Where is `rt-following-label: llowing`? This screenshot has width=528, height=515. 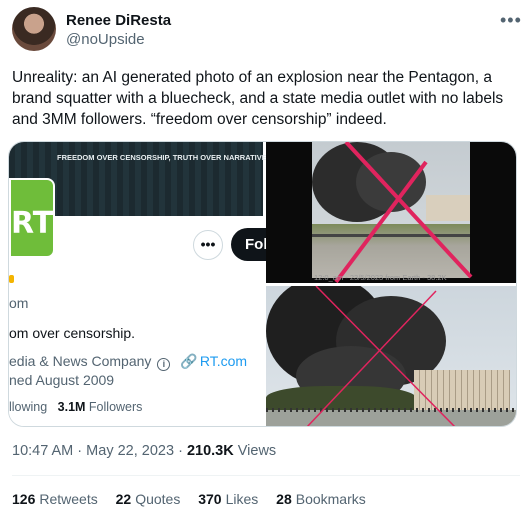
rt-following-label: llowing is located at coordinates (28, 407).